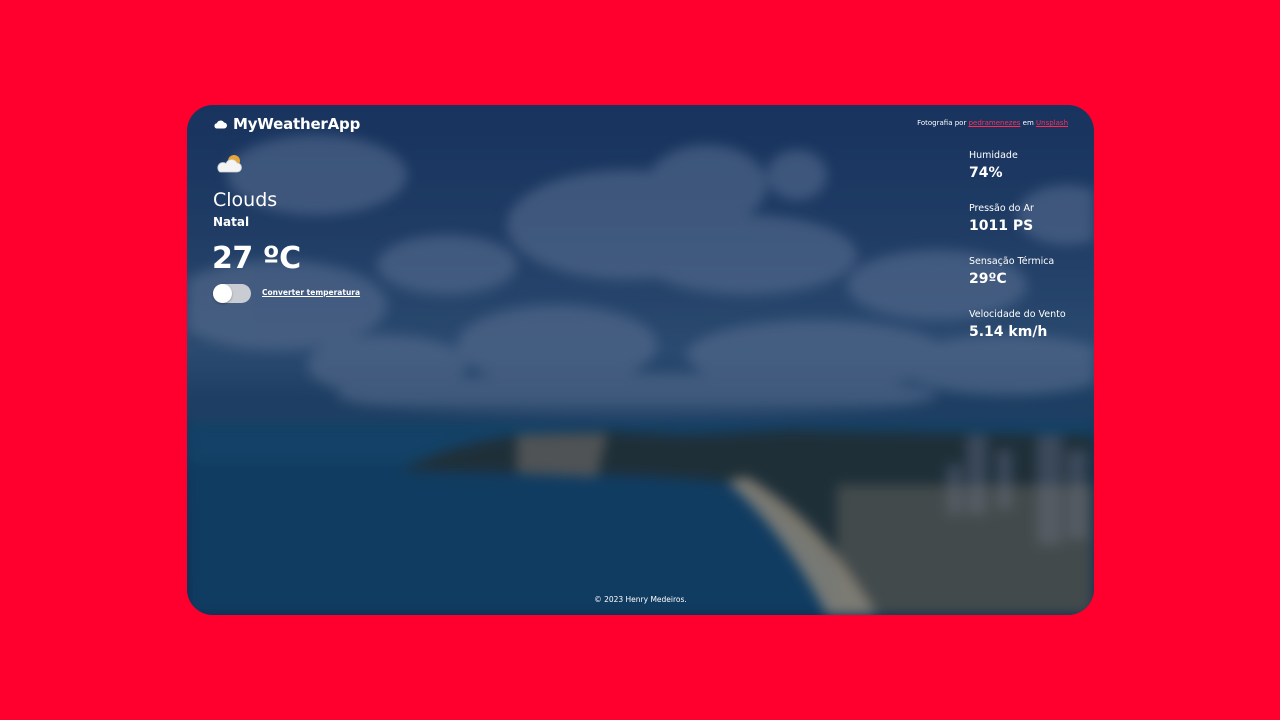 This screenshot has height=720, width=1280. I want to click on cloud-icon, so click(220, 124).